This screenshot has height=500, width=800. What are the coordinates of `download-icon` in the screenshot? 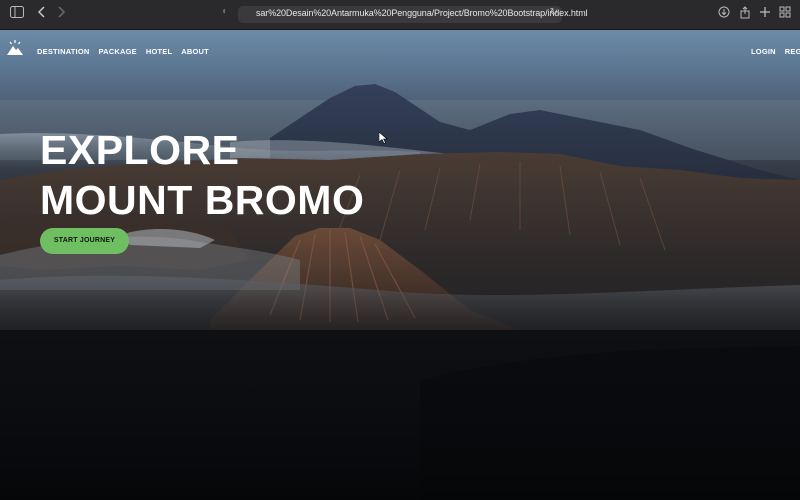 It's located at (724, 14).